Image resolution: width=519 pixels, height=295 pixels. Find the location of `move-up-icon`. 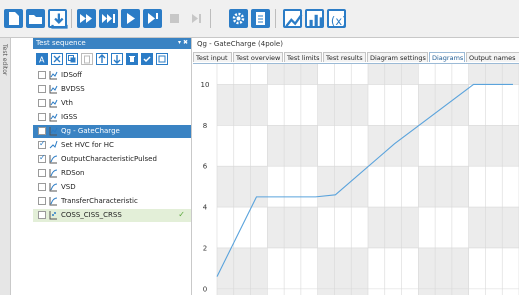

move-up-icon is located at coordinates (102, 59).